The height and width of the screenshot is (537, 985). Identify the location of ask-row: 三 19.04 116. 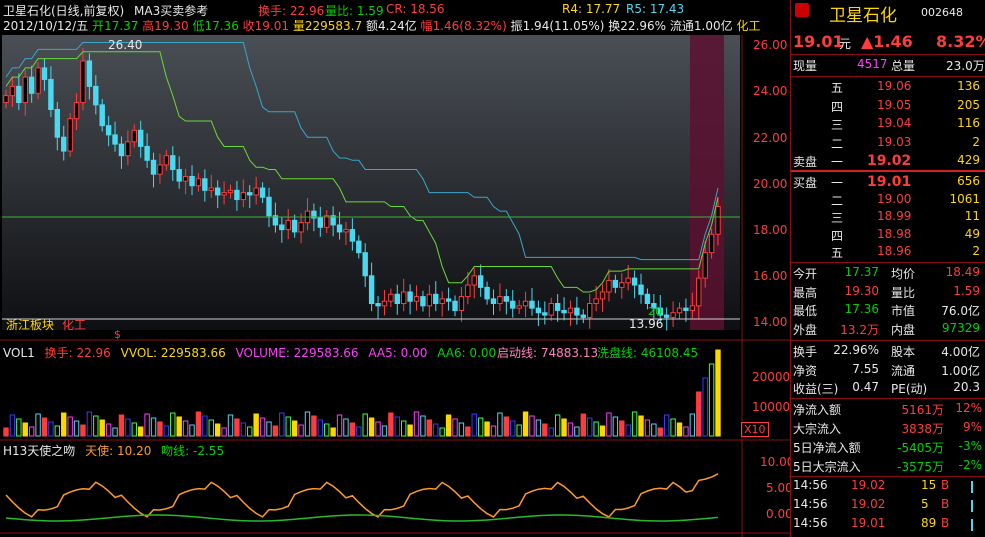
(888, 126).